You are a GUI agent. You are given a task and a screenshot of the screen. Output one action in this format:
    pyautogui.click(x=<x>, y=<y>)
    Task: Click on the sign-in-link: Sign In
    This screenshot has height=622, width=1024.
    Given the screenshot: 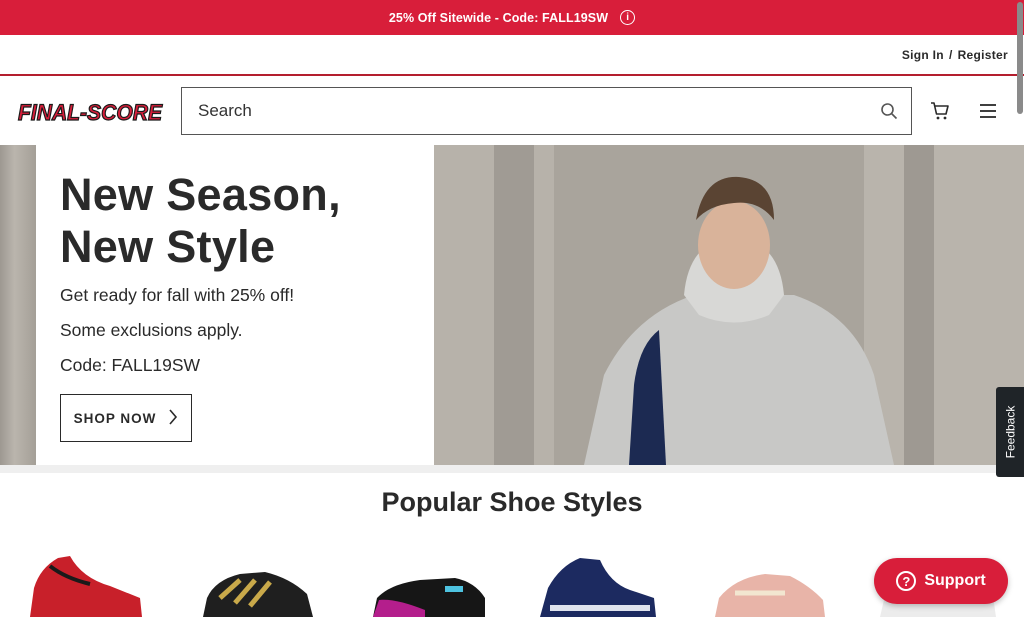 What is the action you would take?
    pyautogui.click(x=923, y=55)
    